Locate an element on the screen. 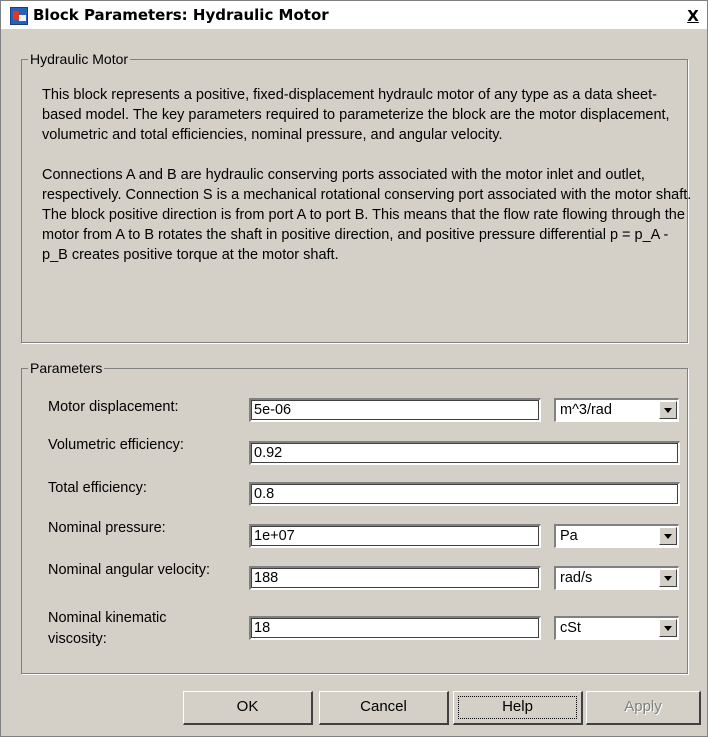  nominal-kinematic-viscosity-unit-value: cSt is located at coordinates (570, 628).